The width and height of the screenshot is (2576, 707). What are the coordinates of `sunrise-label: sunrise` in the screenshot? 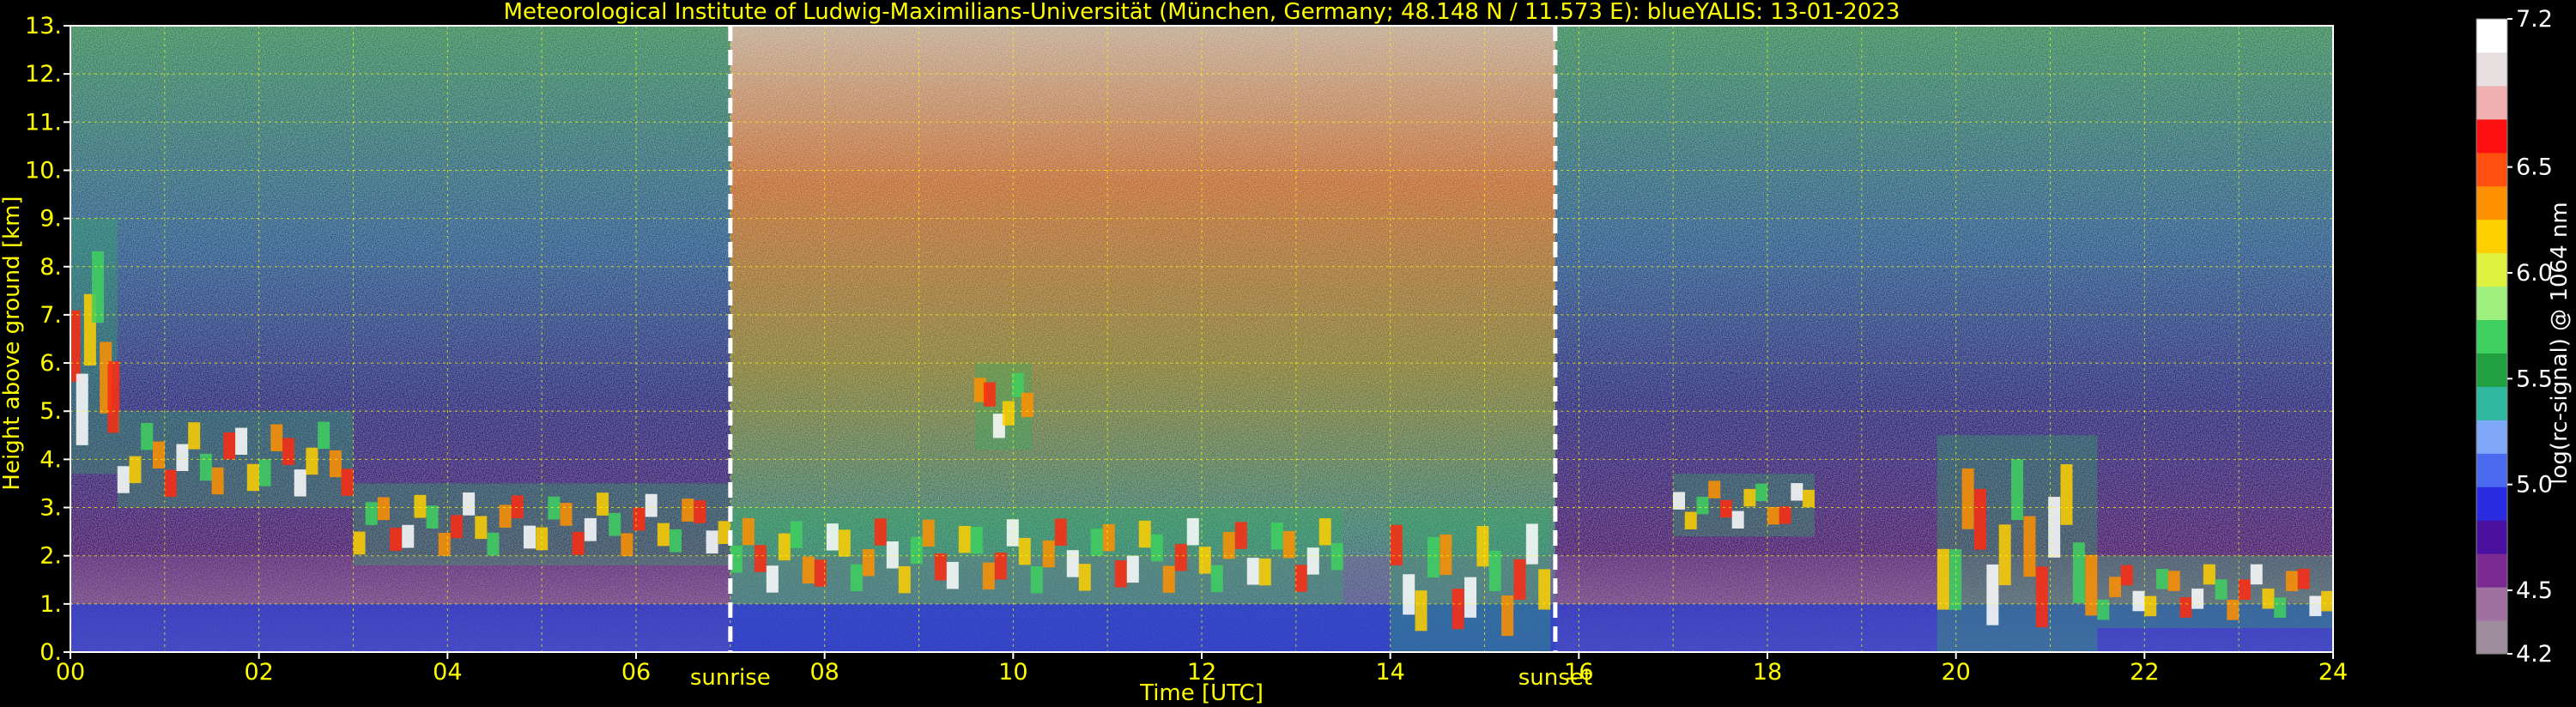 It's located at (730, 678).